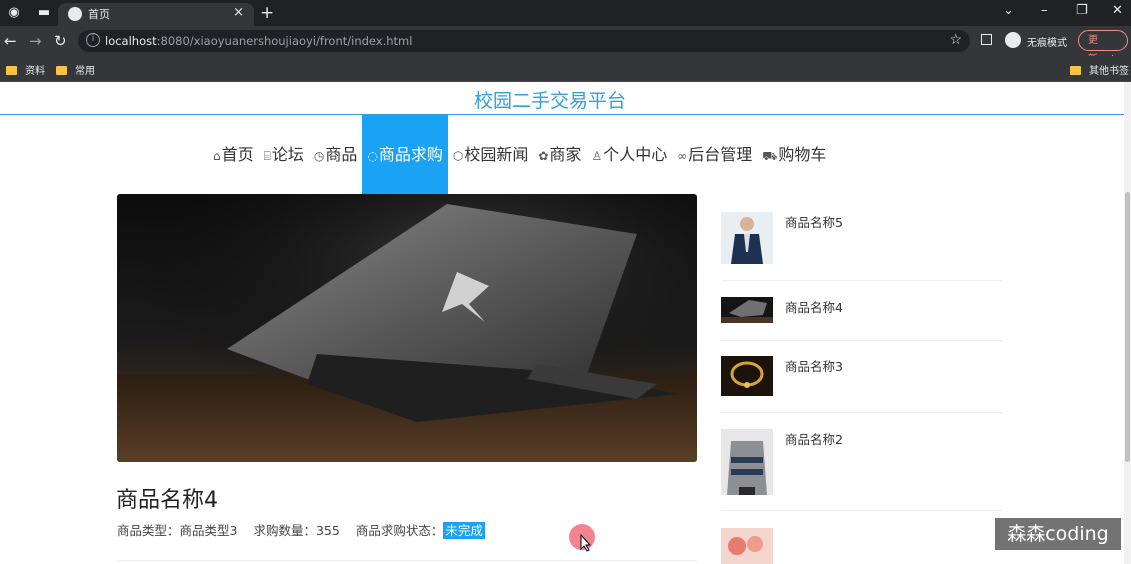  I want to click on nav-item-0: ⌂首页, so click(233, 155).